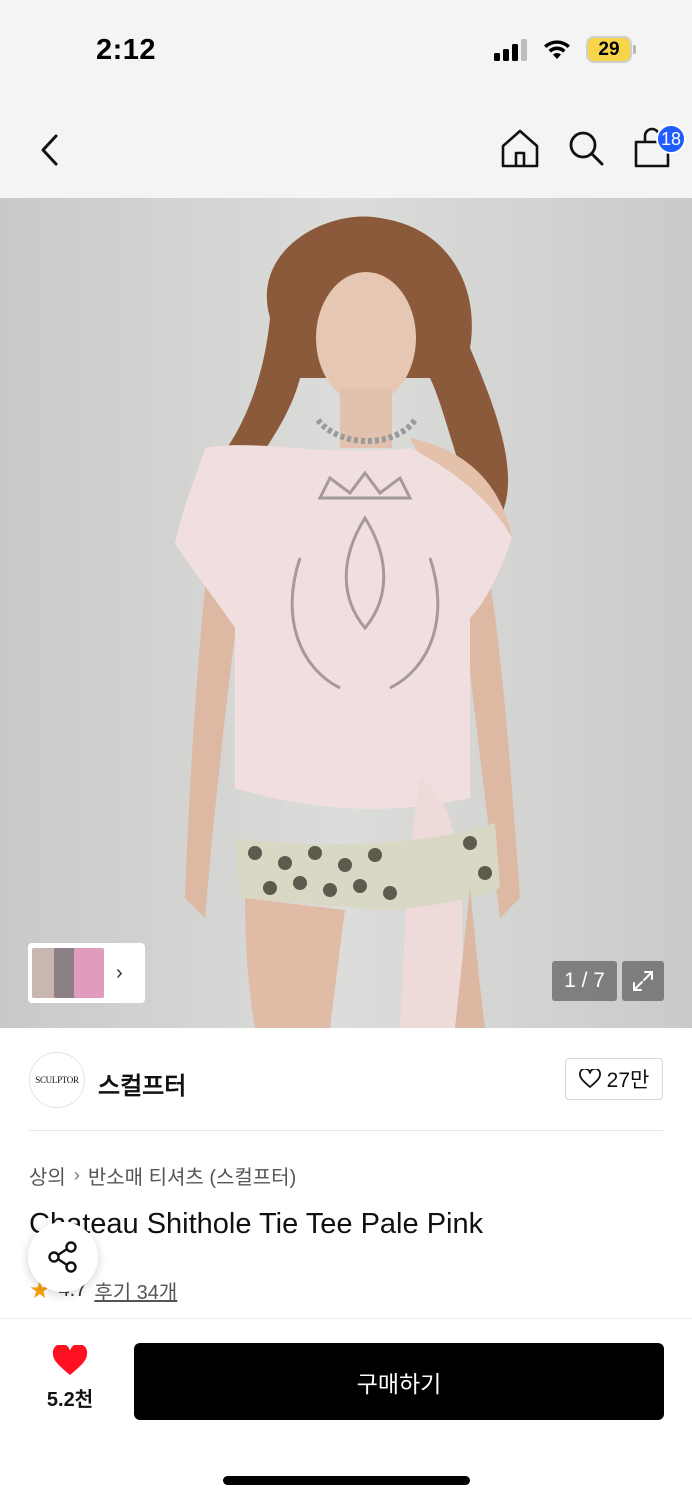  I want to click on share-icon, so click(62, 1257).